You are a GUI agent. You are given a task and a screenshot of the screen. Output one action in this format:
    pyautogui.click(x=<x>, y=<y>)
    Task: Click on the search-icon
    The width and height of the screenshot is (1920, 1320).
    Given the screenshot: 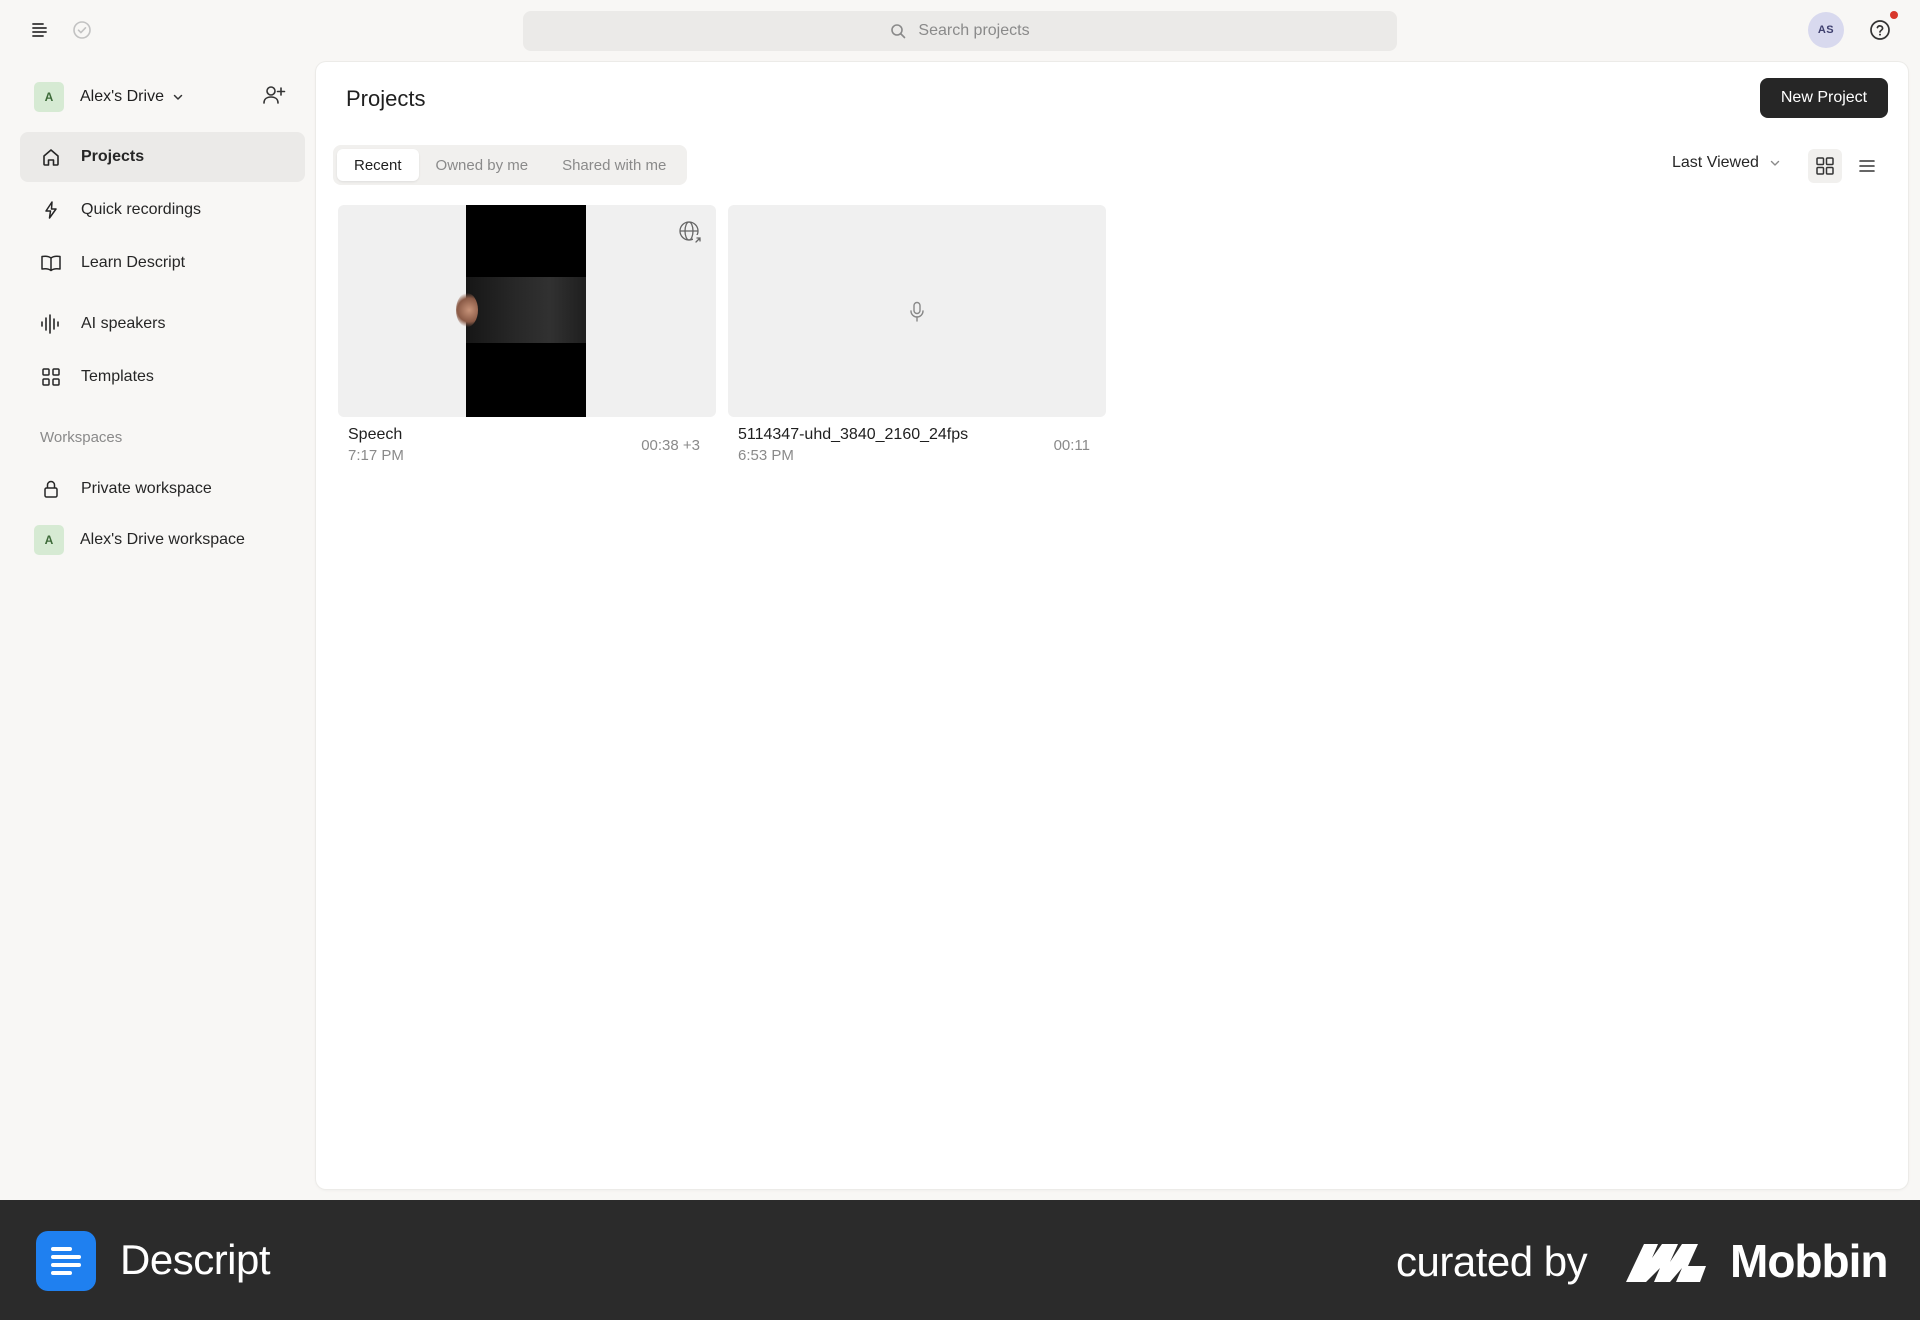 What is the action you would take?
    pyautogui.click(x=898, y=31)
    